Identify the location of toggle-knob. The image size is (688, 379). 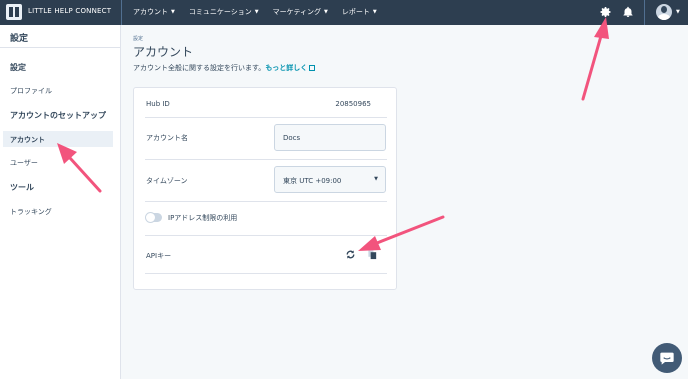
(150, 217).